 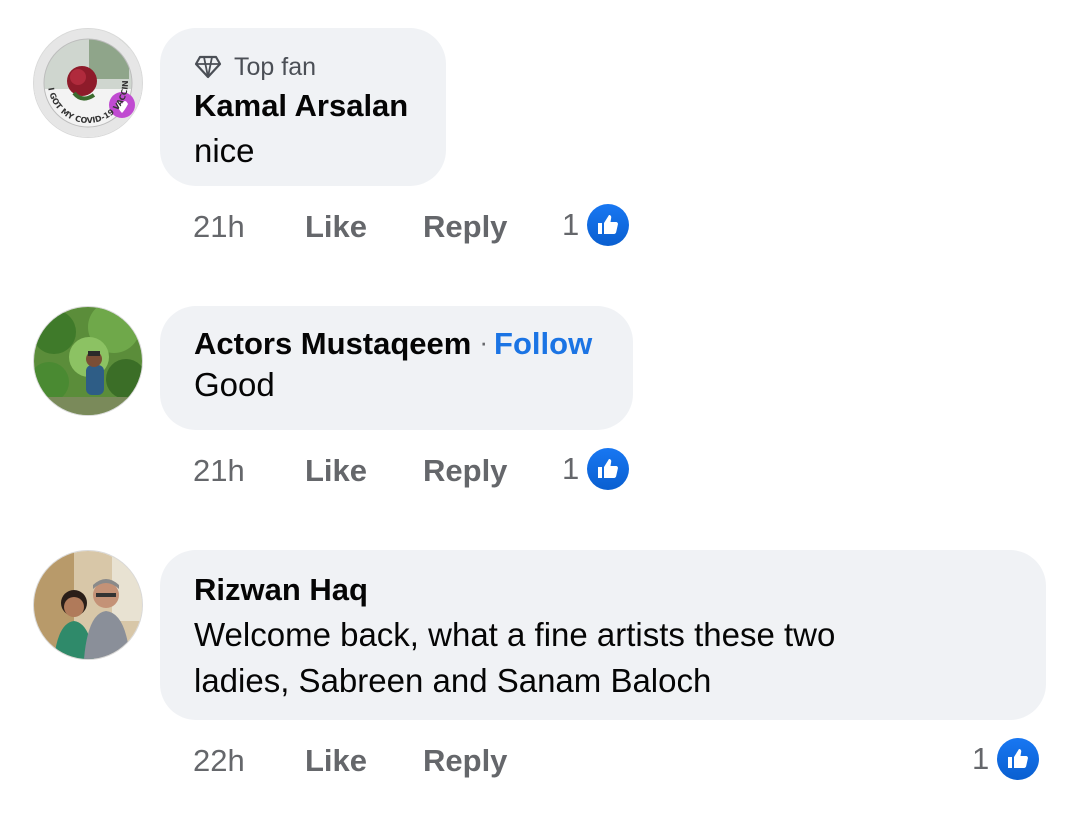 I want to click on author-line: Actors Mustaqeem · Follow, so click(x=396, y=344).